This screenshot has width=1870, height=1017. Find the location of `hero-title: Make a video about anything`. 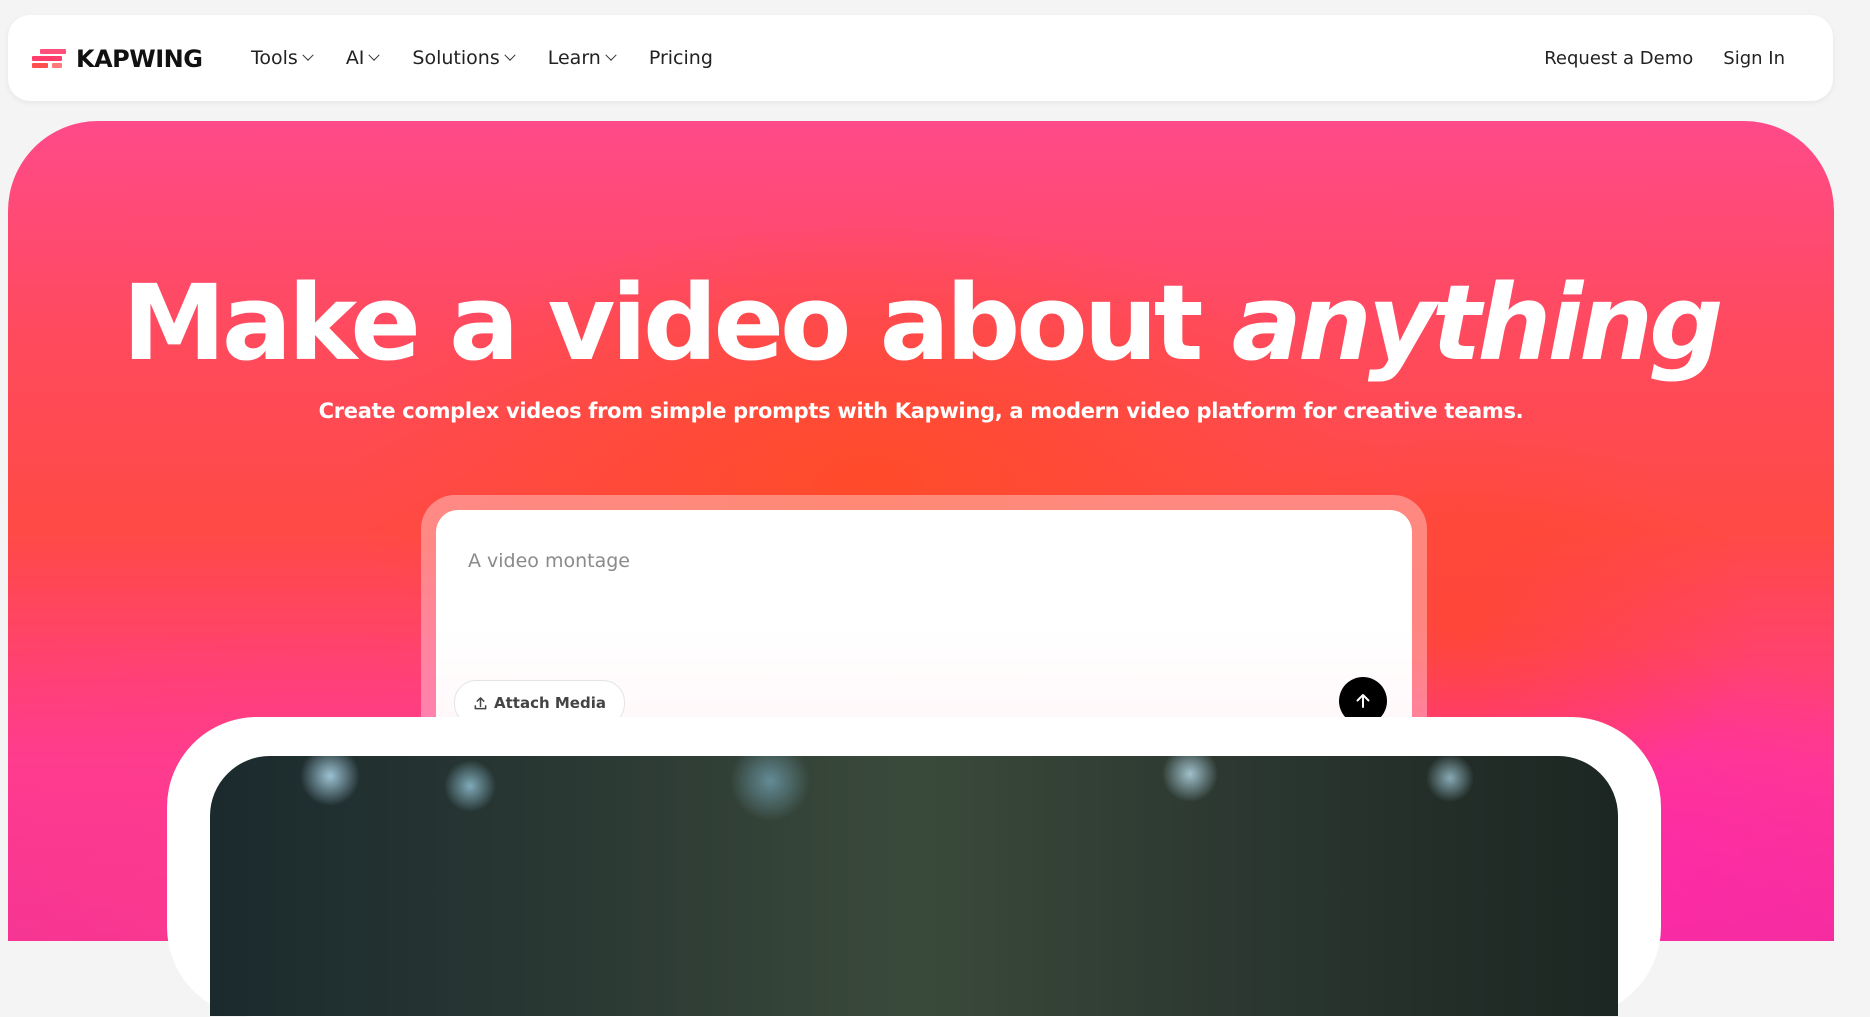

hero-title: Make a video about anything is located at coordinates (921, 323).